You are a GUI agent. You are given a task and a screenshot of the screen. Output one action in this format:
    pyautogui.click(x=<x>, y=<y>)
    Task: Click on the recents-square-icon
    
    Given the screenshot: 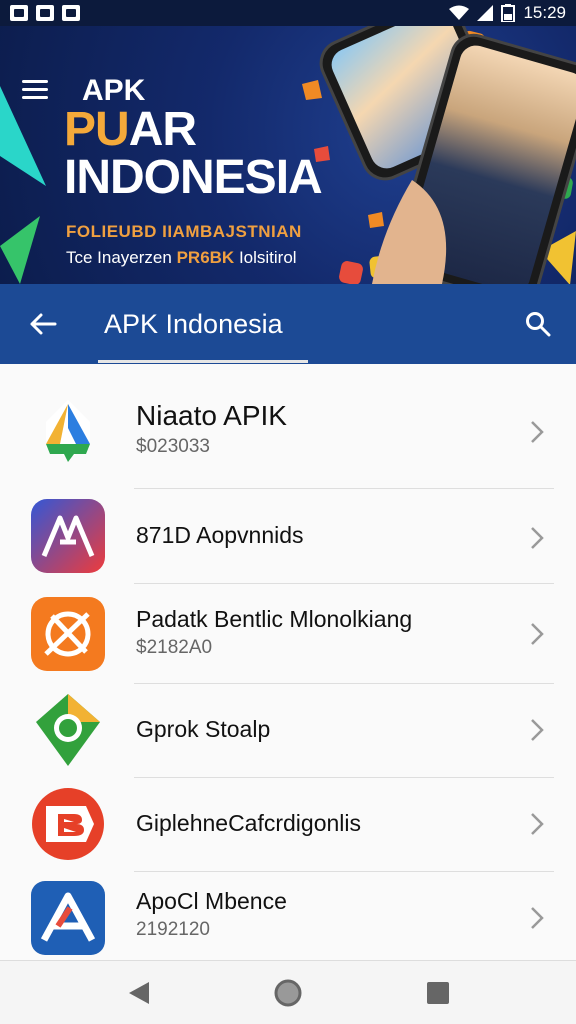 What is the action you would take?
    pyautogui.click(x=438, y=993)
    